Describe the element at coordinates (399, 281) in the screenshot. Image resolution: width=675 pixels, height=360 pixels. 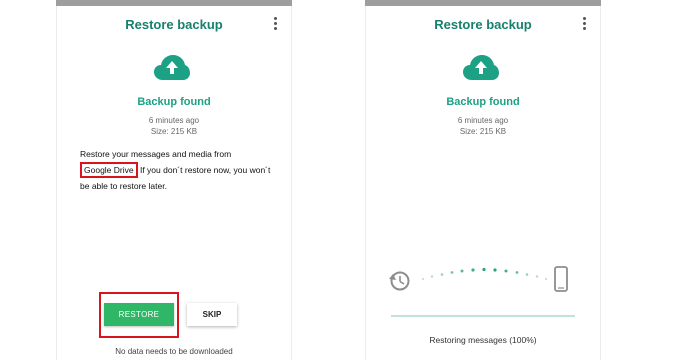
I see `history-icon` at that location.